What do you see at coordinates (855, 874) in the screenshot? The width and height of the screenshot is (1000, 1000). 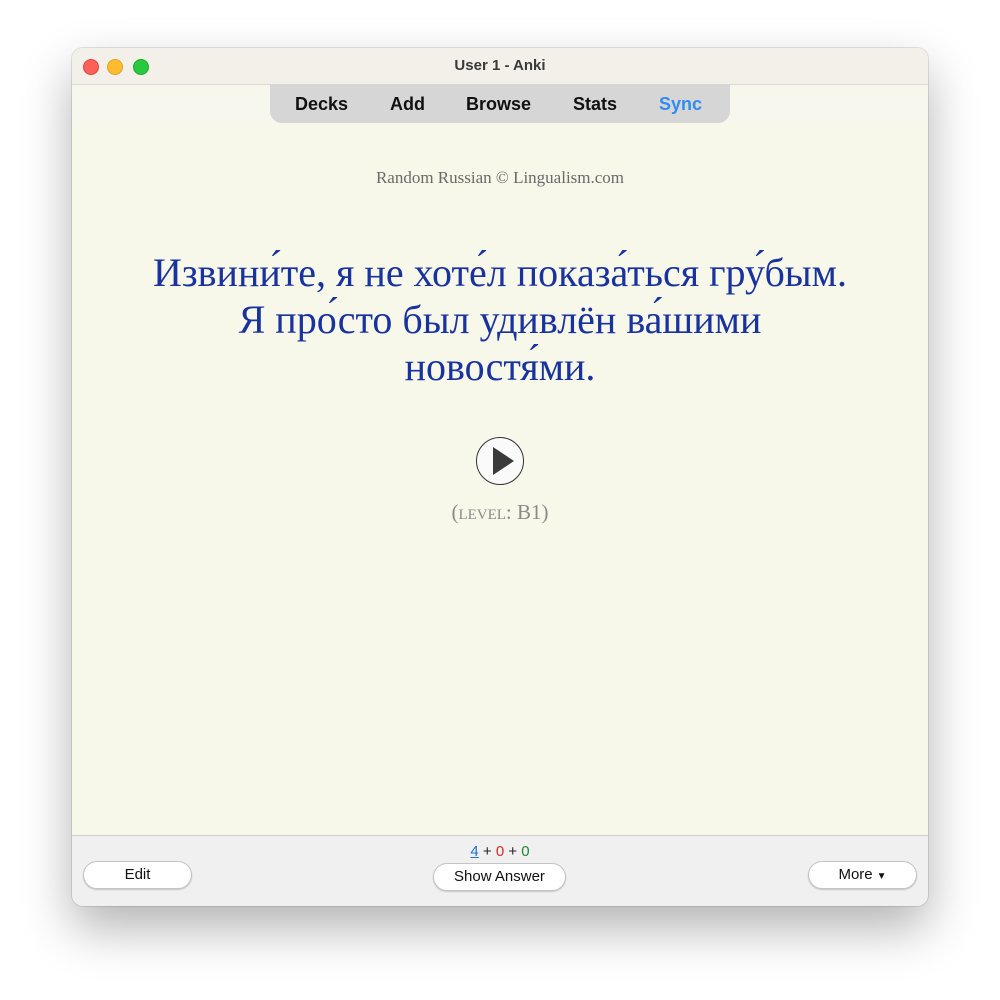 I see `more-label: More` at bounding box center [855, 874].